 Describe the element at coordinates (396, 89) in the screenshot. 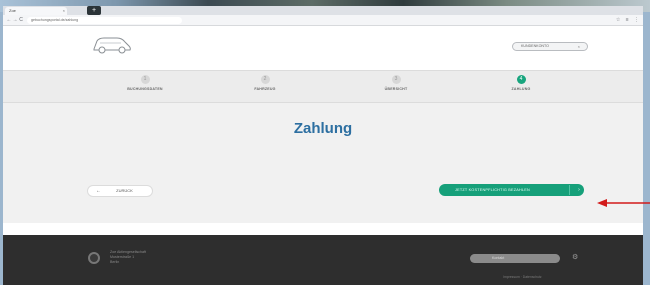

I see `step-label: ÜBERSICHT` at that location.